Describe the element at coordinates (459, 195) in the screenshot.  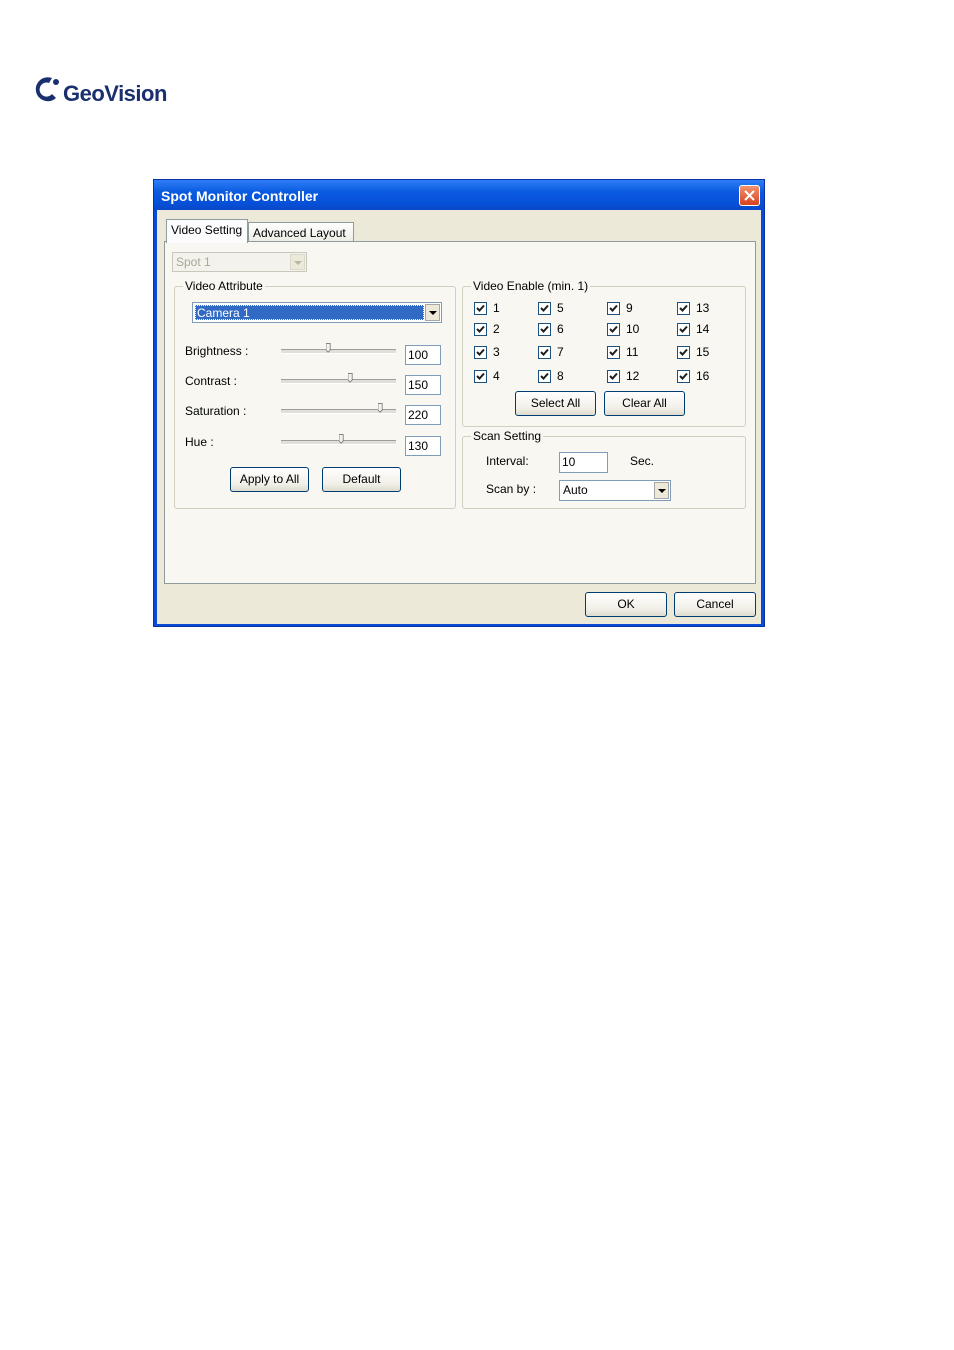
I see `title-bar: Spot Monitor Controller` at that location.